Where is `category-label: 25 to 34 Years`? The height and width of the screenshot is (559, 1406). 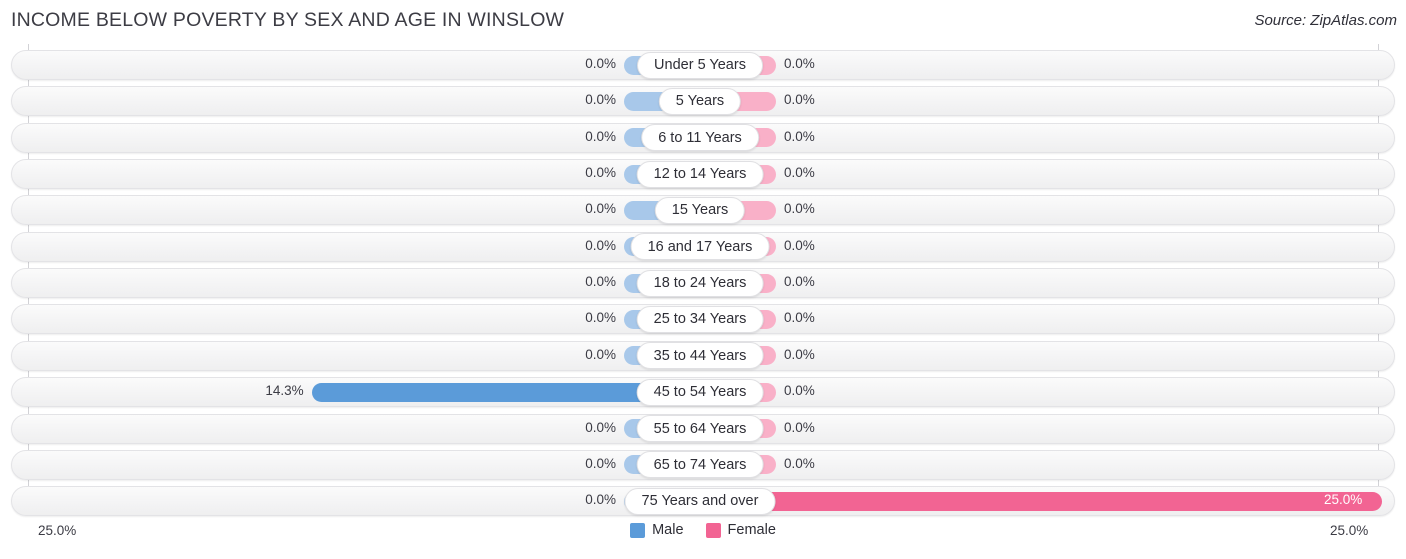
category-label: 25 to 34 Years is located at coordinates (700, 319).